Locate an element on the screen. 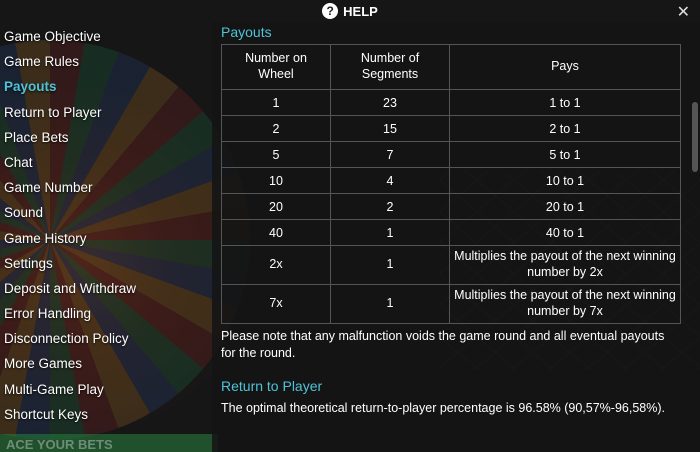 This screenshot has width=700, height=452. table-row: 20 2 20 to 1 is located at coordinates (451, 206).